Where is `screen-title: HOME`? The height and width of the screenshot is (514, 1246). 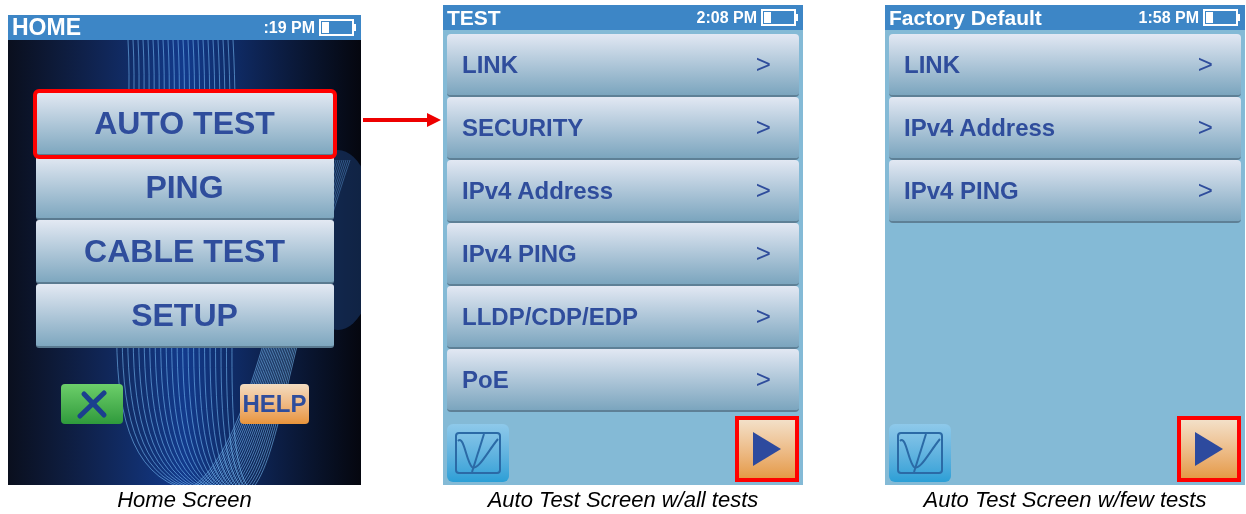 screen-title: HOME is located at coordinates (46, 27).